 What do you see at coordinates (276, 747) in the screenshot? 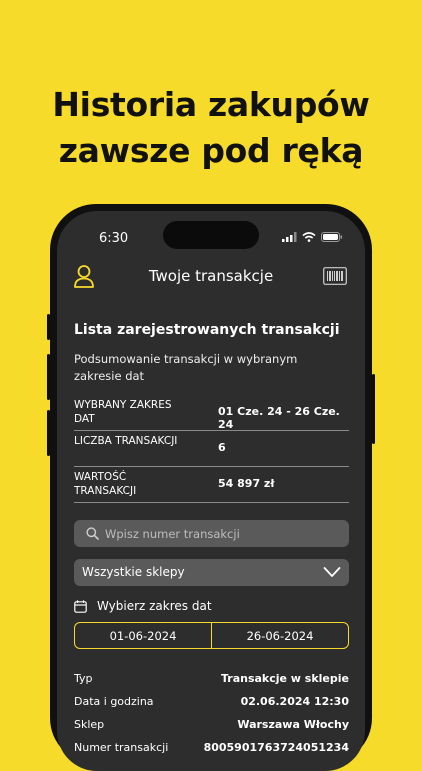
I see `detail-value: 8005901763724051234` at bounding box center [276, 747].